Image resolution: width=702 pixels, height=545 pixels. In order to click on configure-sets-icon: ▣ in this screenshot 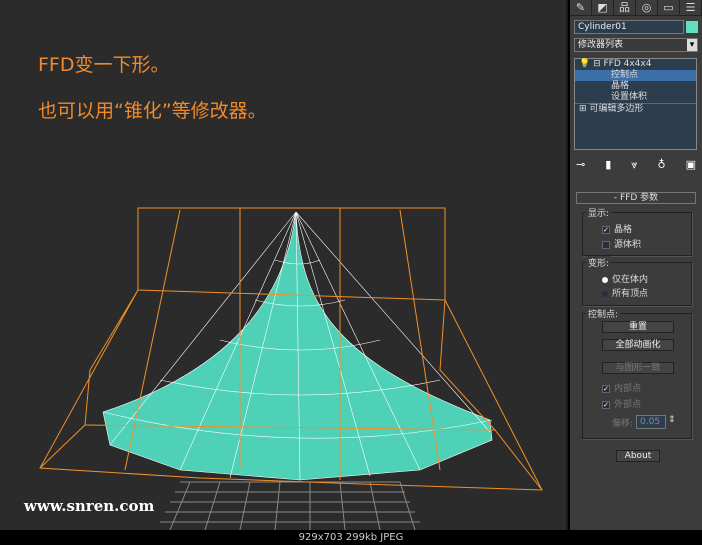, I will do `click(691, 165)`.